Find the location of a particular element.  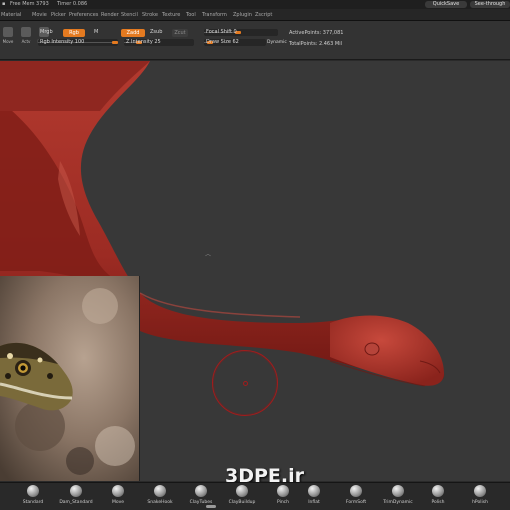

z-intensity-label: Z Intensity 25 is located at coordinates (143, 42).